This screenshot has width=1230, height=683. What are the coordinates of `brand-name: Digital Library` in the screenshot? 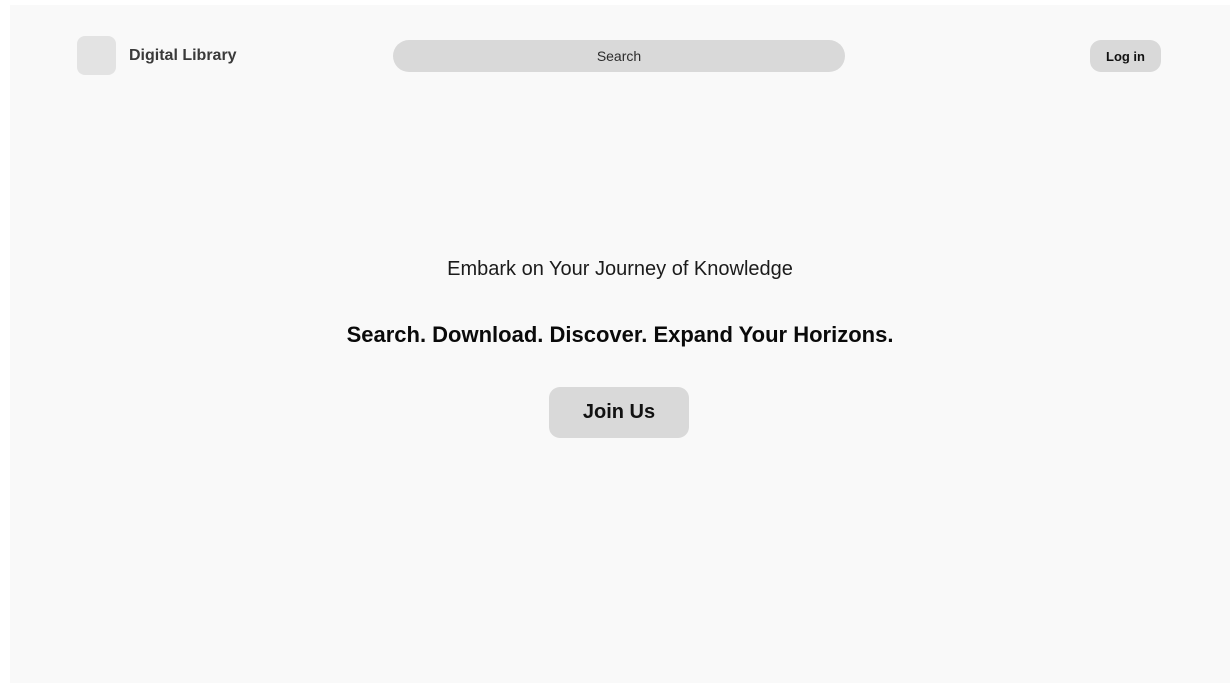 It's located at (183, 56).